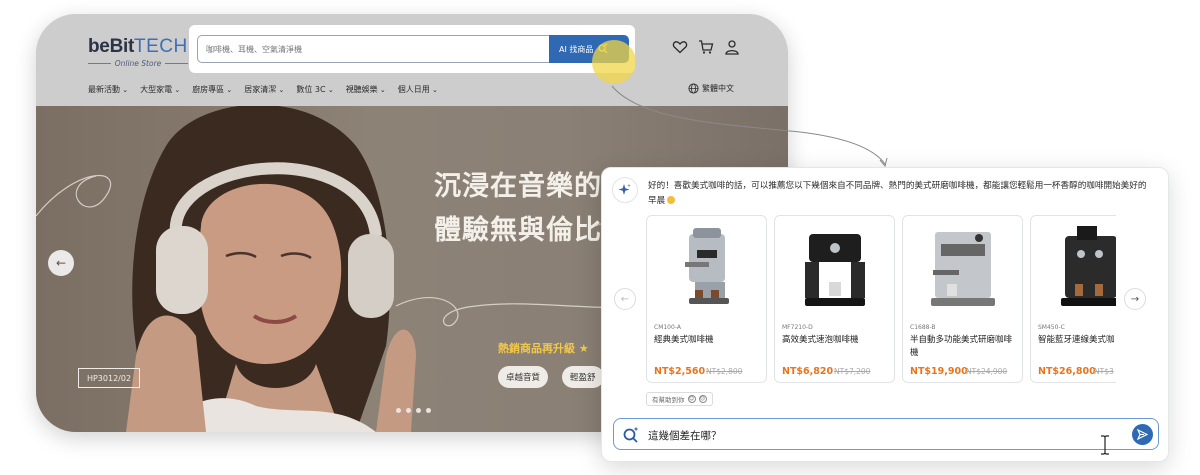  I want to click on send-button, so click(1142, 434).